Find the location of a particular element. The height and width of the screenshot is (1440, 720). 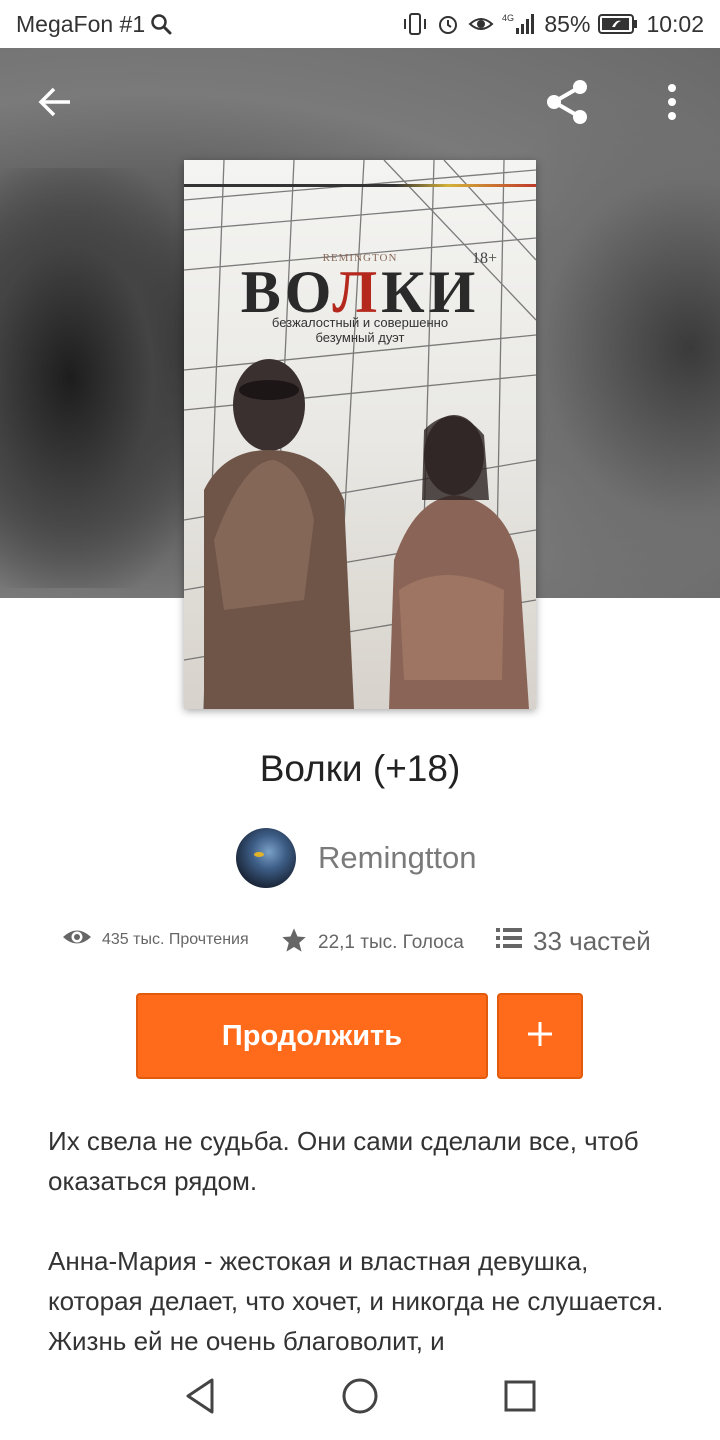

star-icon is located at coordinates (294, 943).